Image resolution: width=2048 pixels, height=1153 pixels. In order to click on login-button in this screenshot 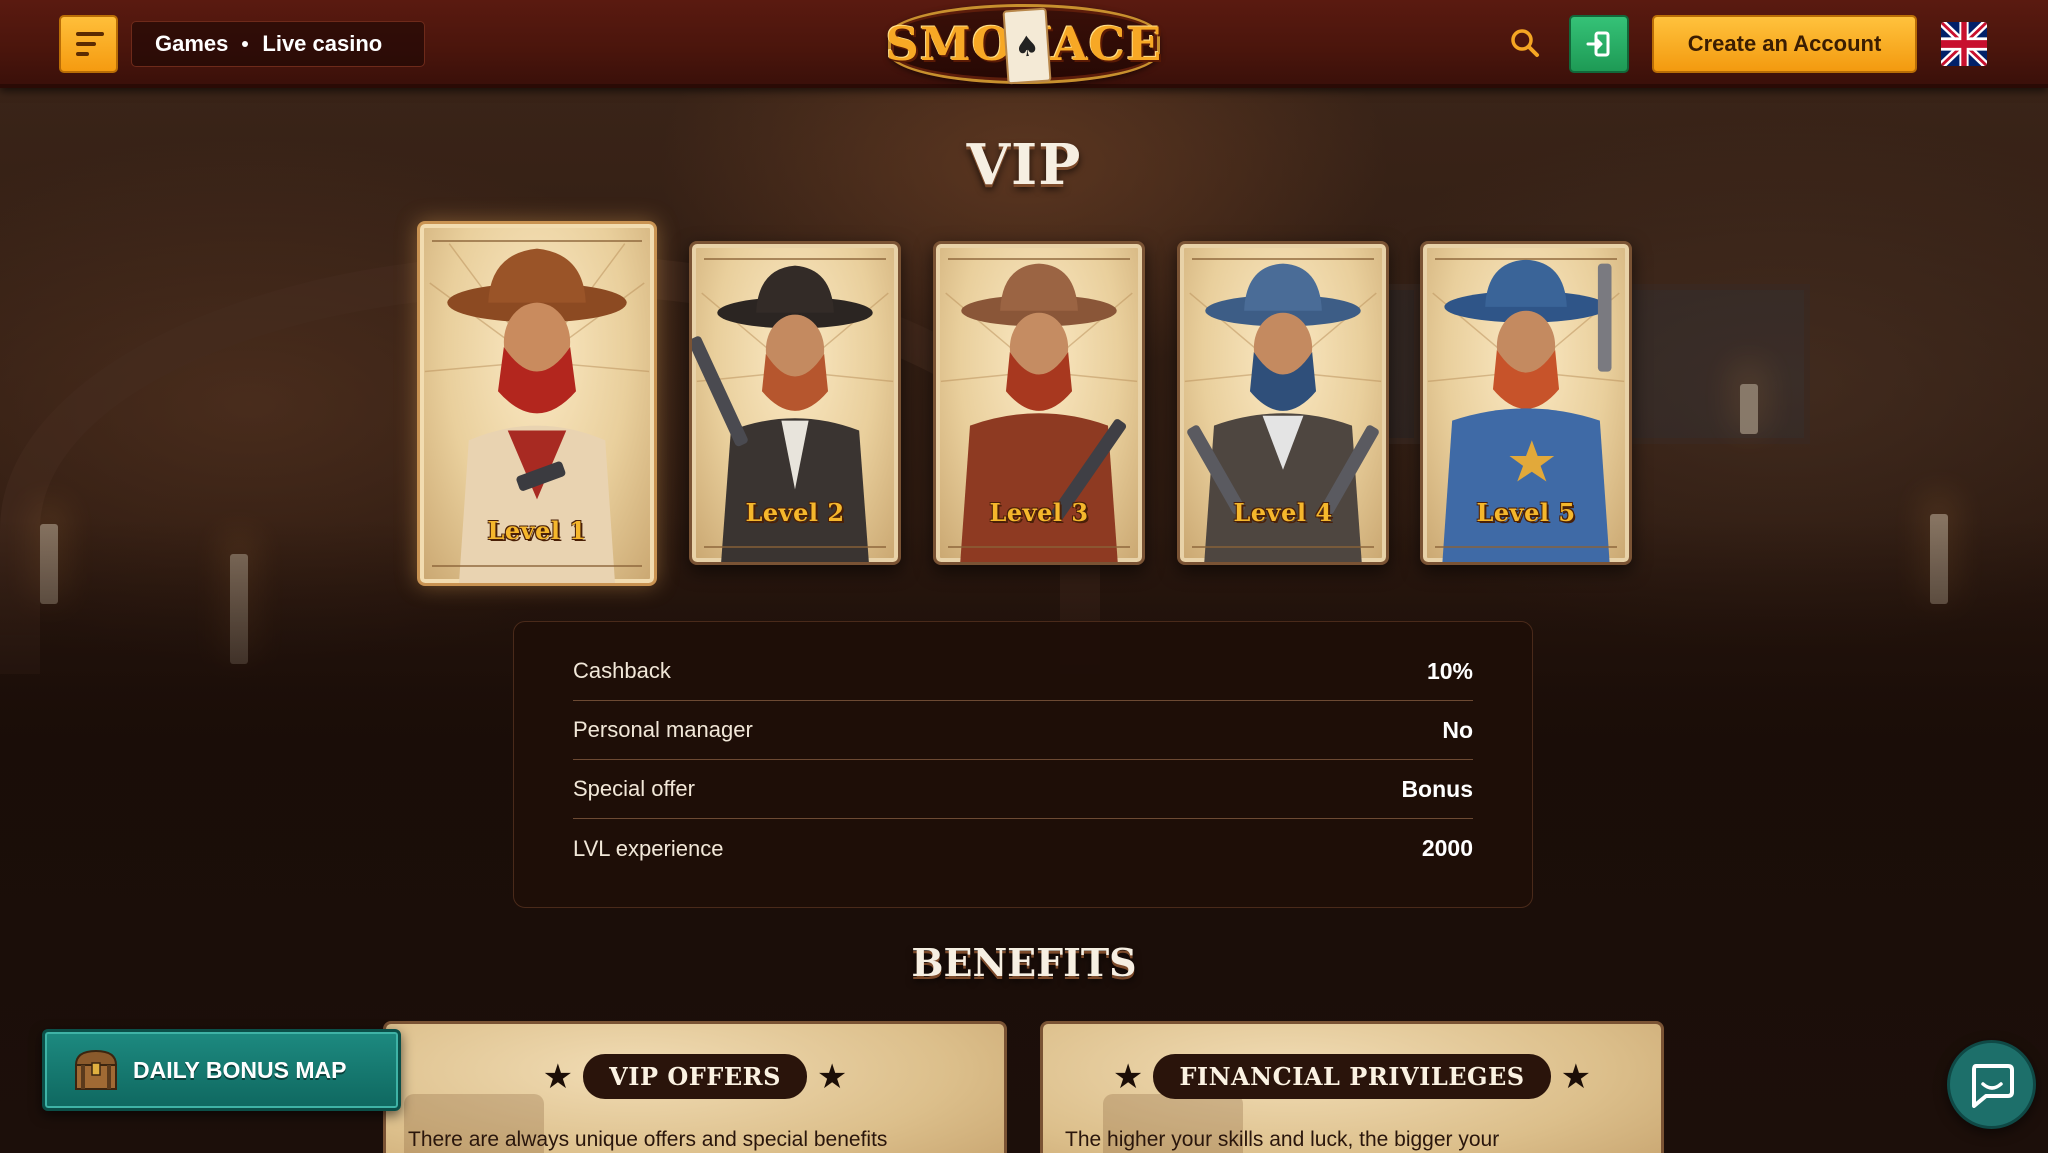, I will do `click(1599, 44)`.